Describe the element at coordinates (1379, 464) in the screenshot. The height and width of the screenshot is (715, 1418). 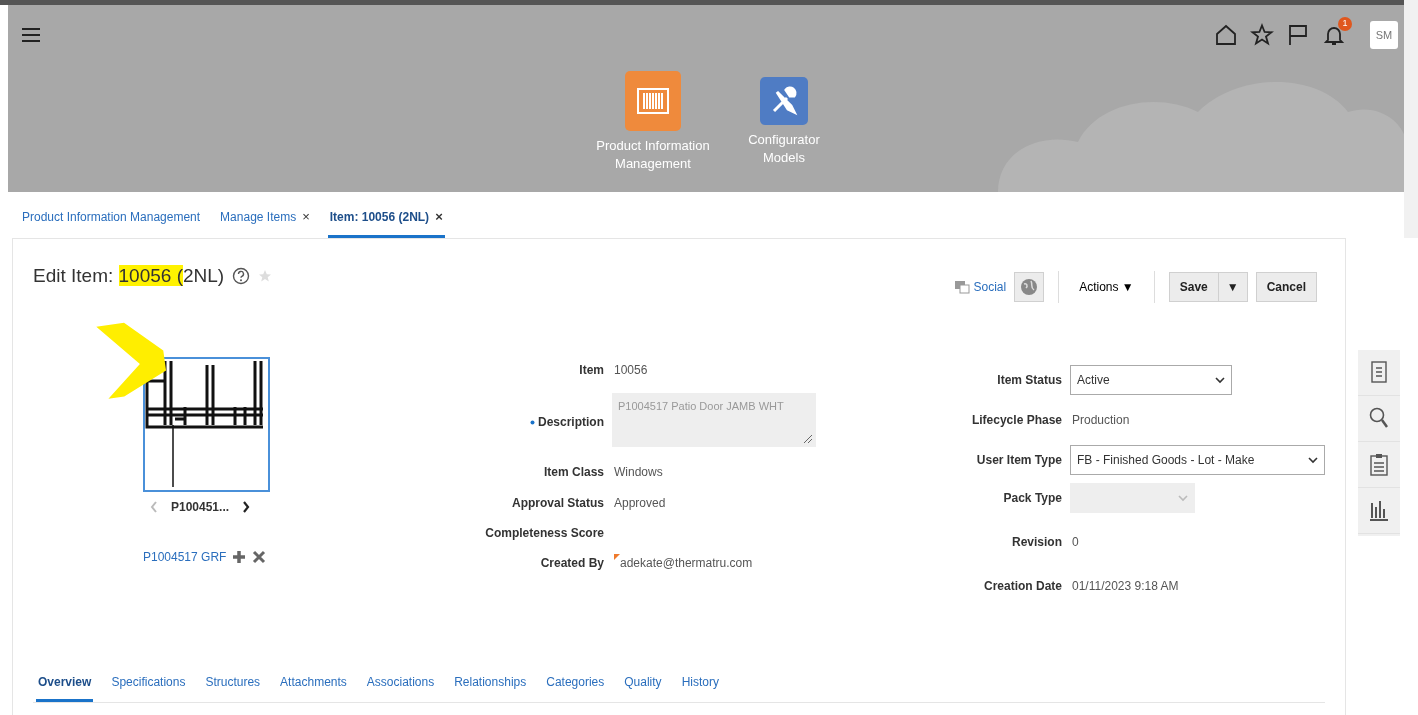
I see `clipboard-icon` at that location.